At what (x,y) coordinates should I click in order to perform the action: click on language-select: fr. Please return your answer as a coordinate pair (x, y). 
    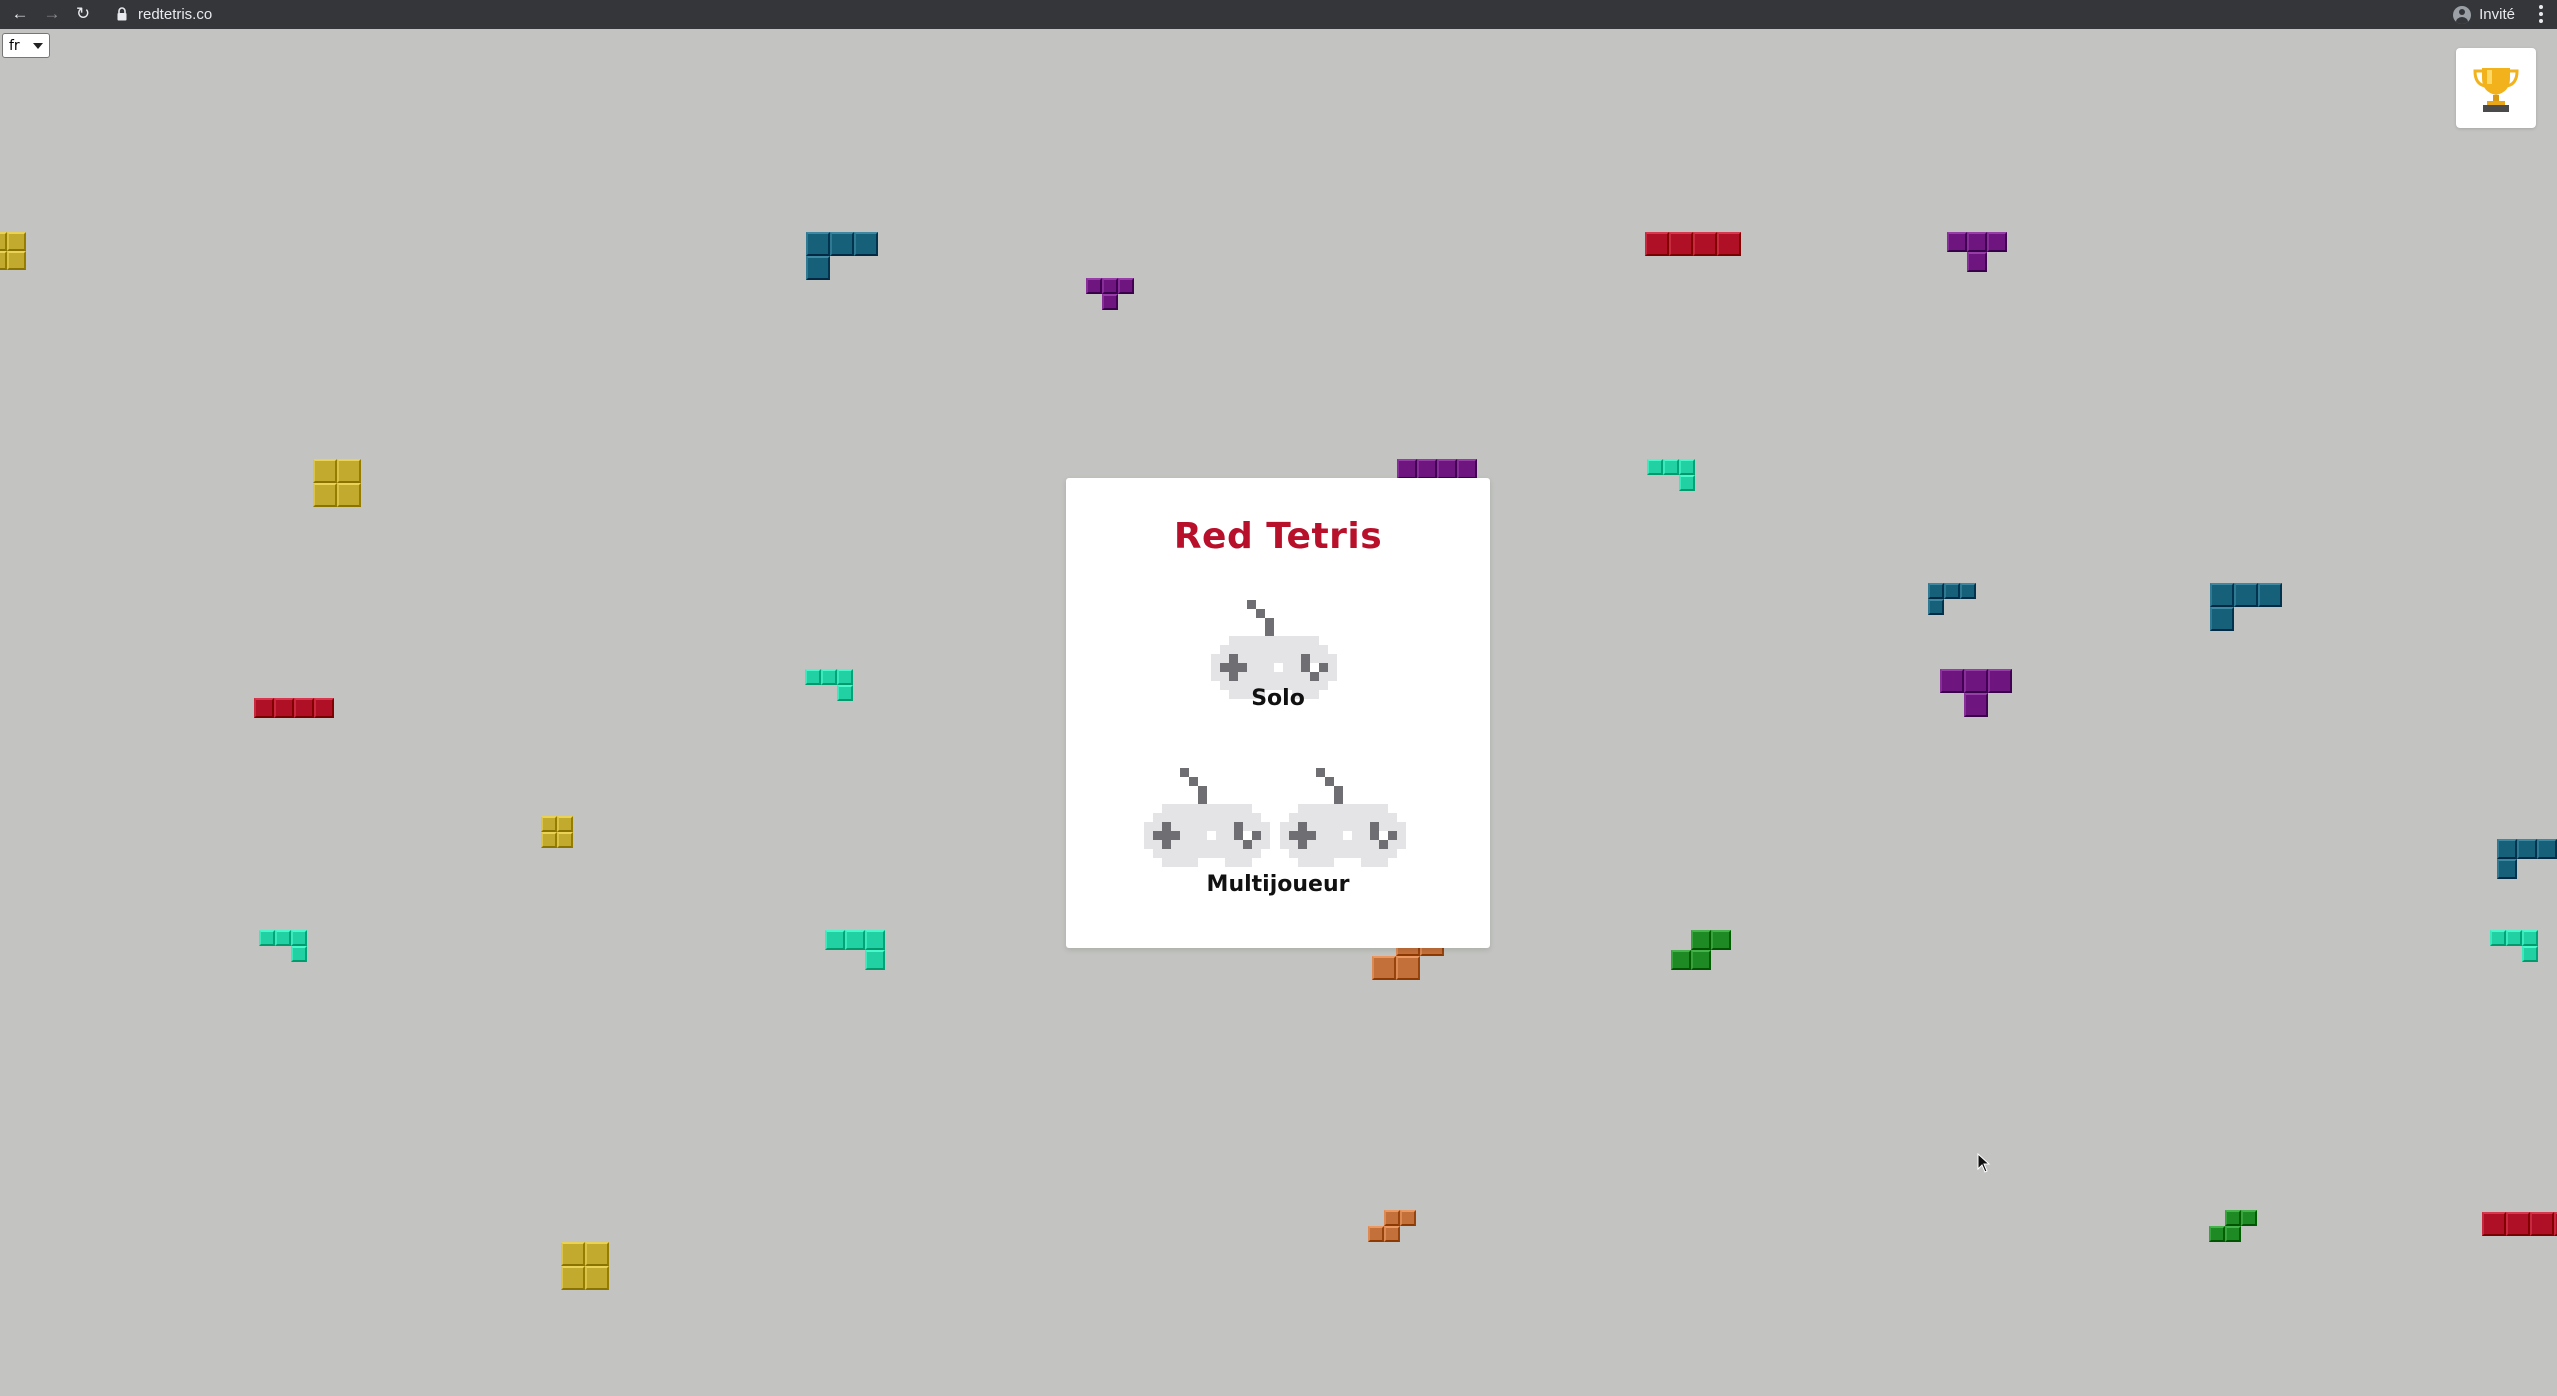
    Looking at the image, I should click on (26, 45).